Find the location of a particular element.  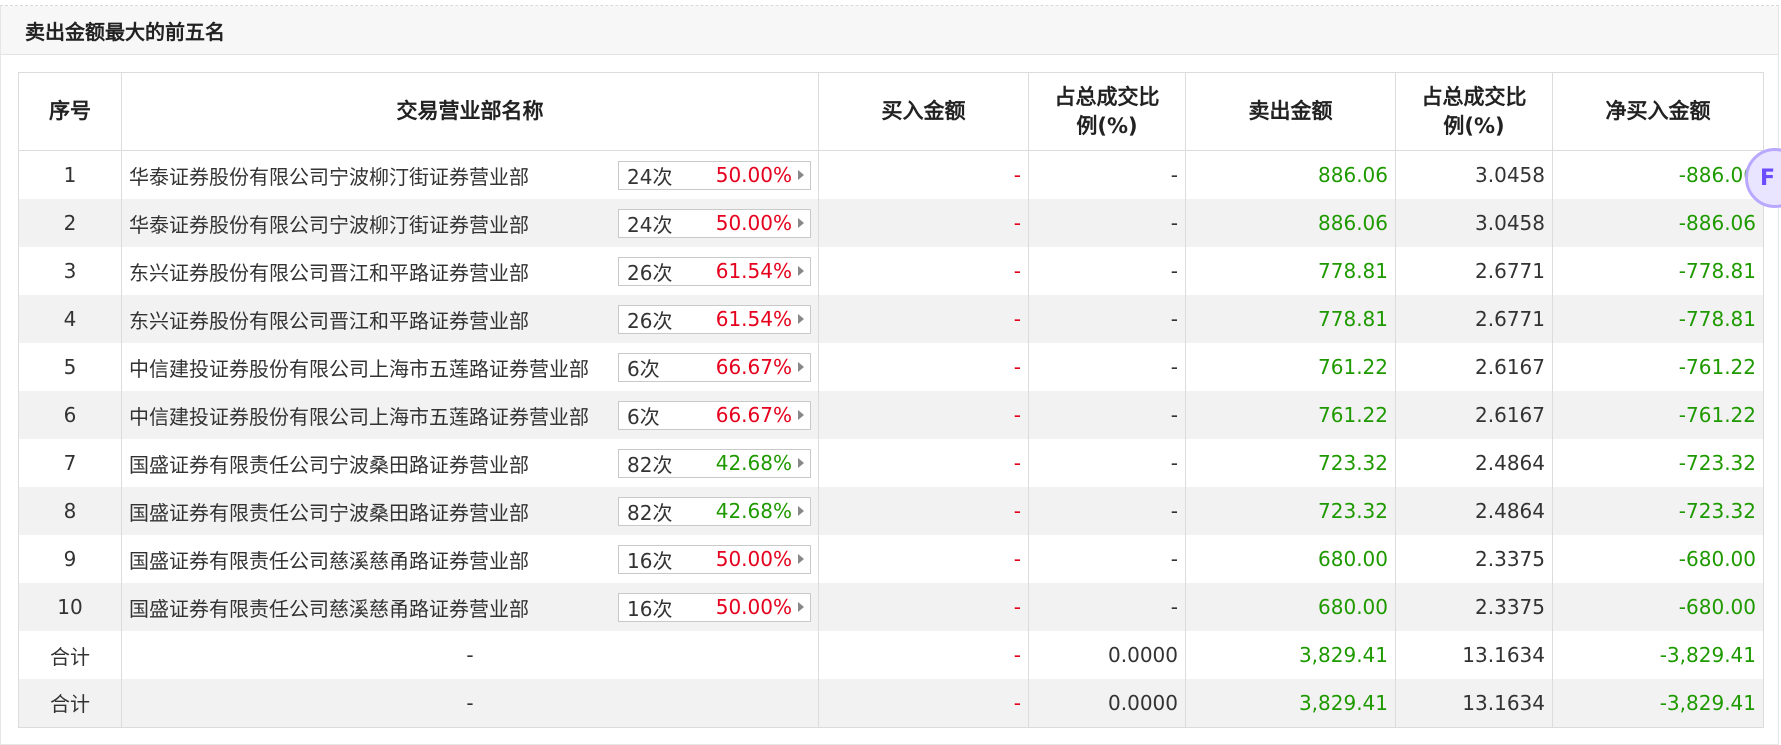

header-index: 序号 is located at coordinates (70, 111).